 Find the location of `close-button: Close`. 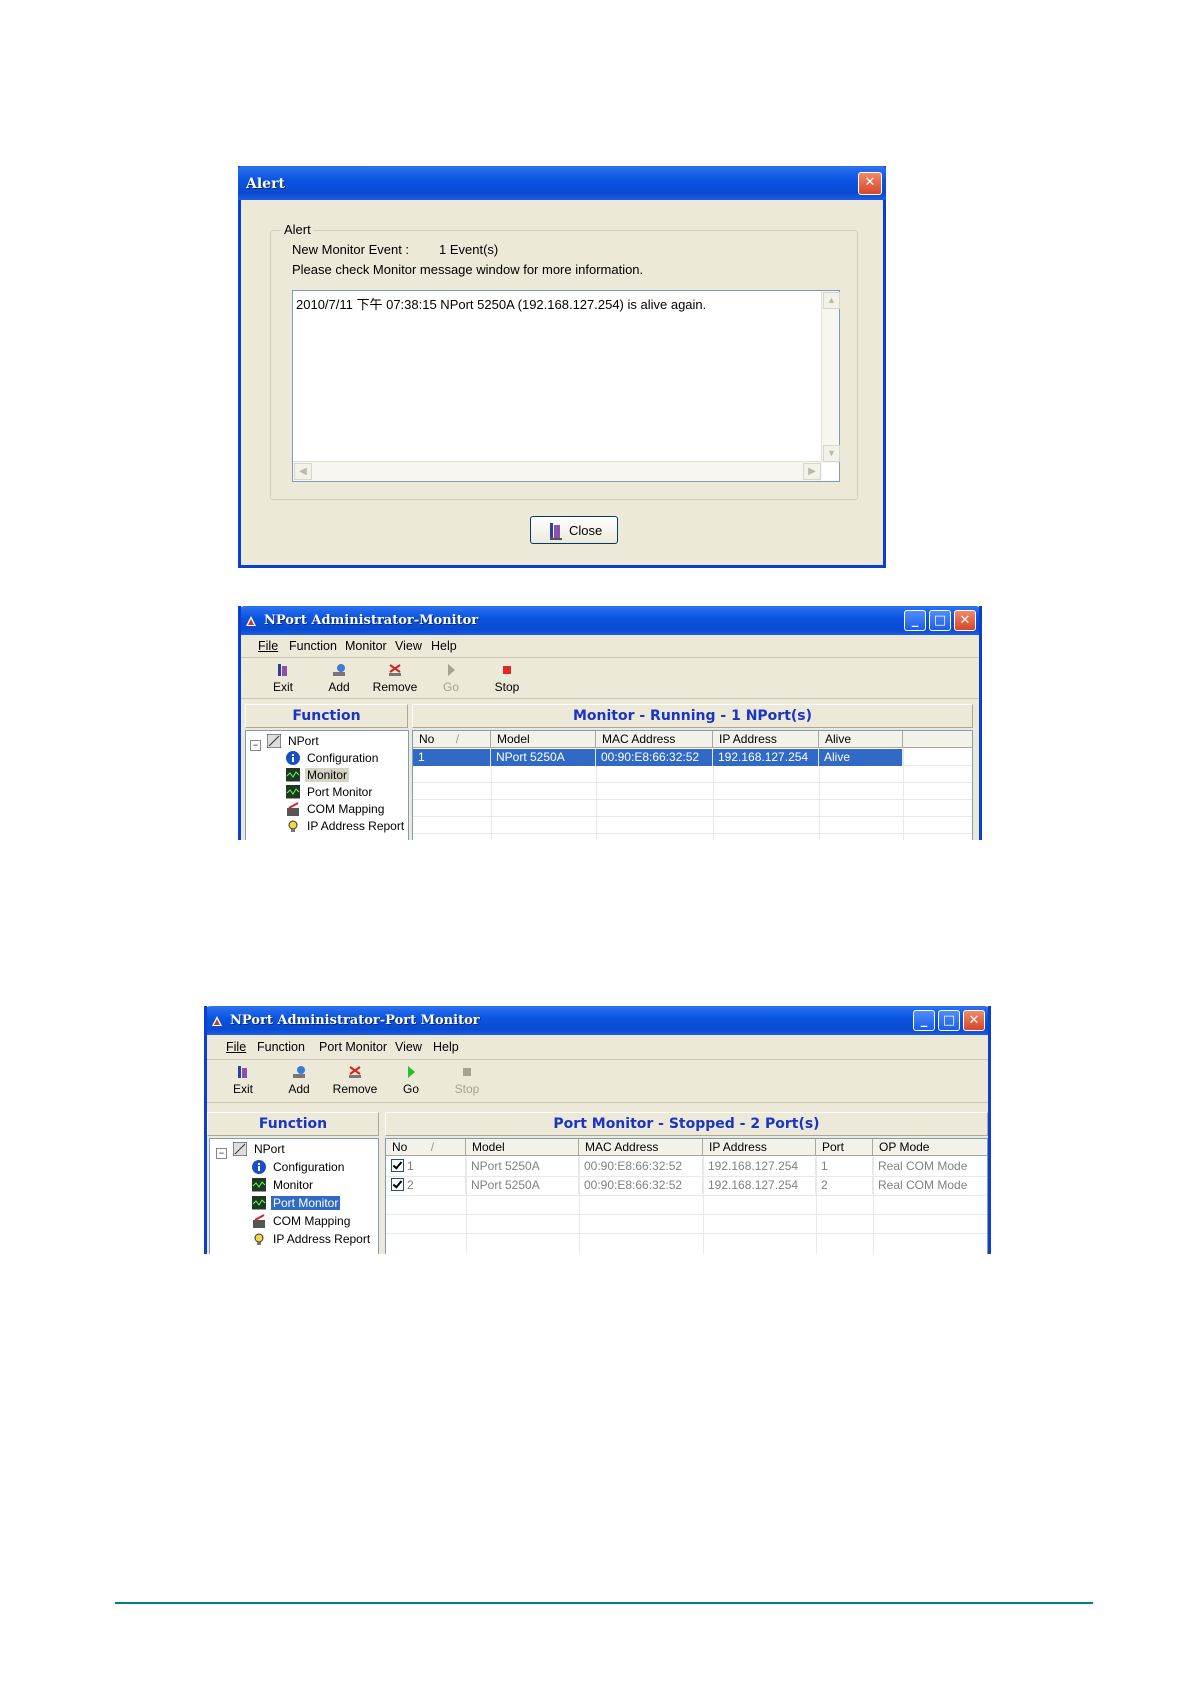

close-button: Close is located at coordinates (574, 530).